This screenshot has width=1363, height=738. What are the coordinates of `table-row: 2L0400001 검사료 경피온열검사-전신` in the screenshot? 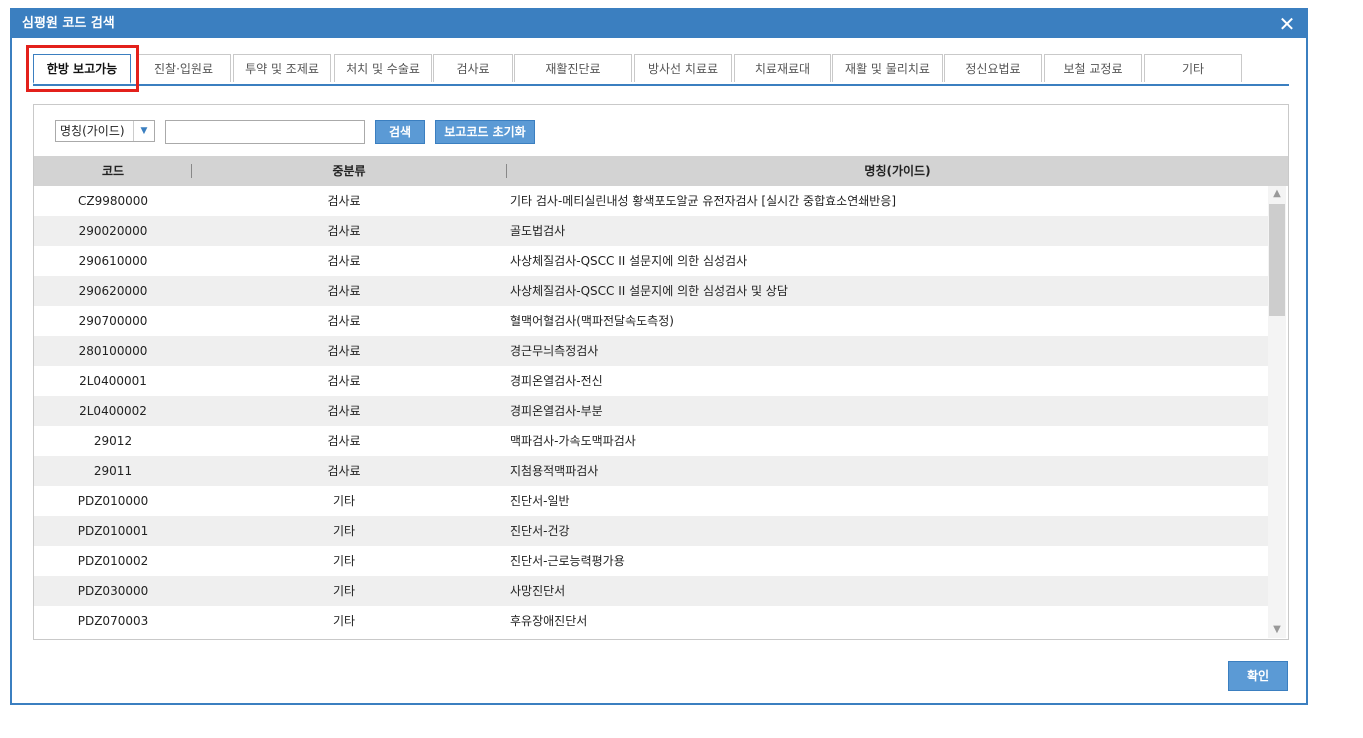 It's located at (651, 381).